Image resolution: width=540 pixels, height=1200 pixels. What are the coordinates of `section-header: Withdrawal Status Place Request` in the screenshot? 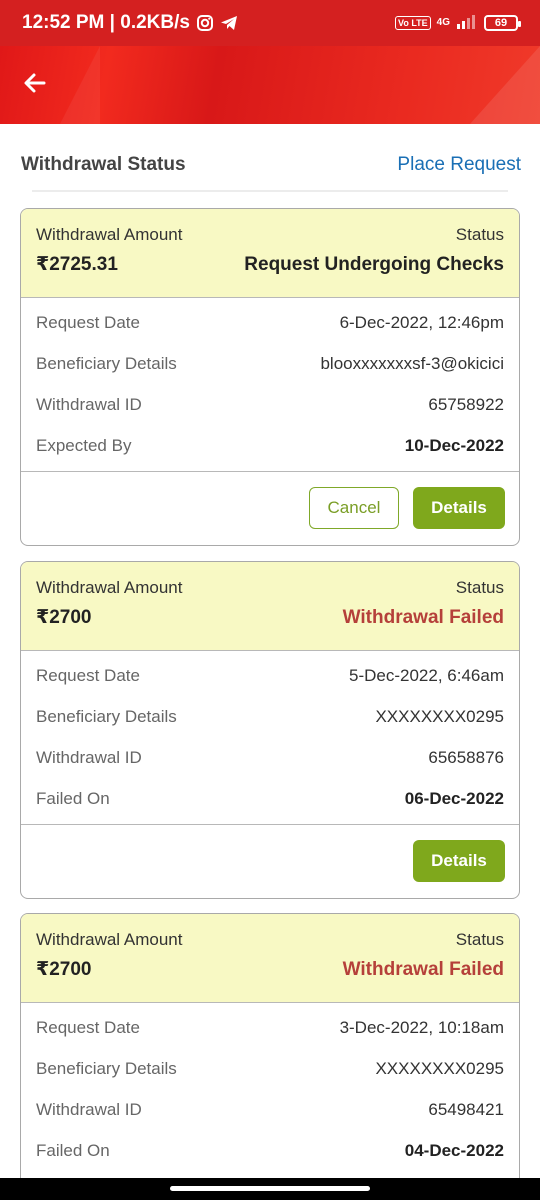 It's located at (271, 165).